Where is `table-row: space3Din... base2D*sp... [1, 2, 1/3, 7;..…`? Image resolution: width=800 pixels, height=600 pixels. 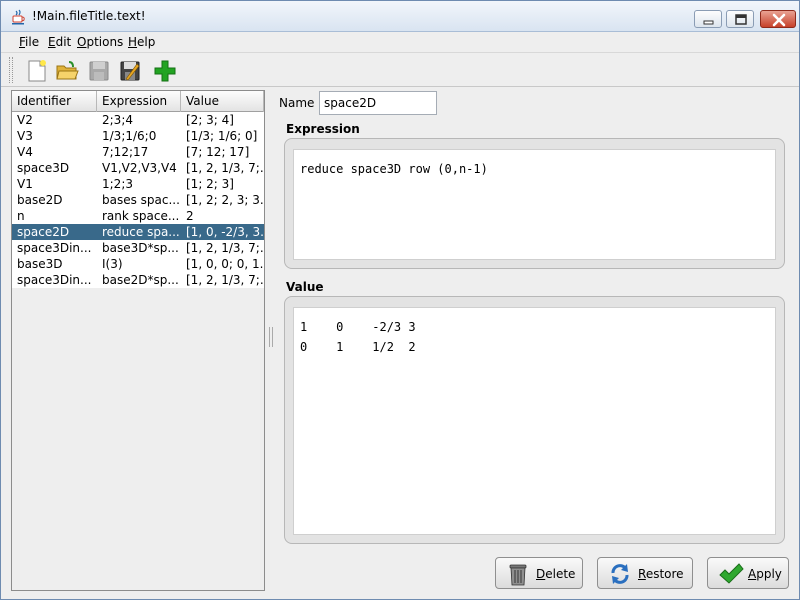 table-row: space3Din... base2D*sp... [1, 2, 1/3, 7;..… is located at coordinates (138, 280).